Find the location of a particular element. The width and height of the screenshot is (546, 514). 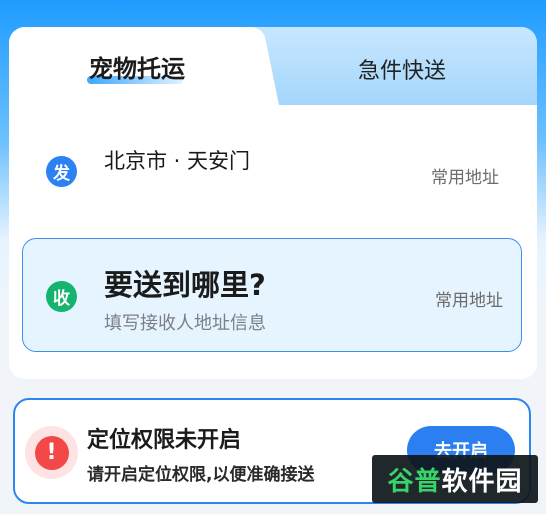

permission-title: 定位权限未开启 is located at coordinates (164, 440).